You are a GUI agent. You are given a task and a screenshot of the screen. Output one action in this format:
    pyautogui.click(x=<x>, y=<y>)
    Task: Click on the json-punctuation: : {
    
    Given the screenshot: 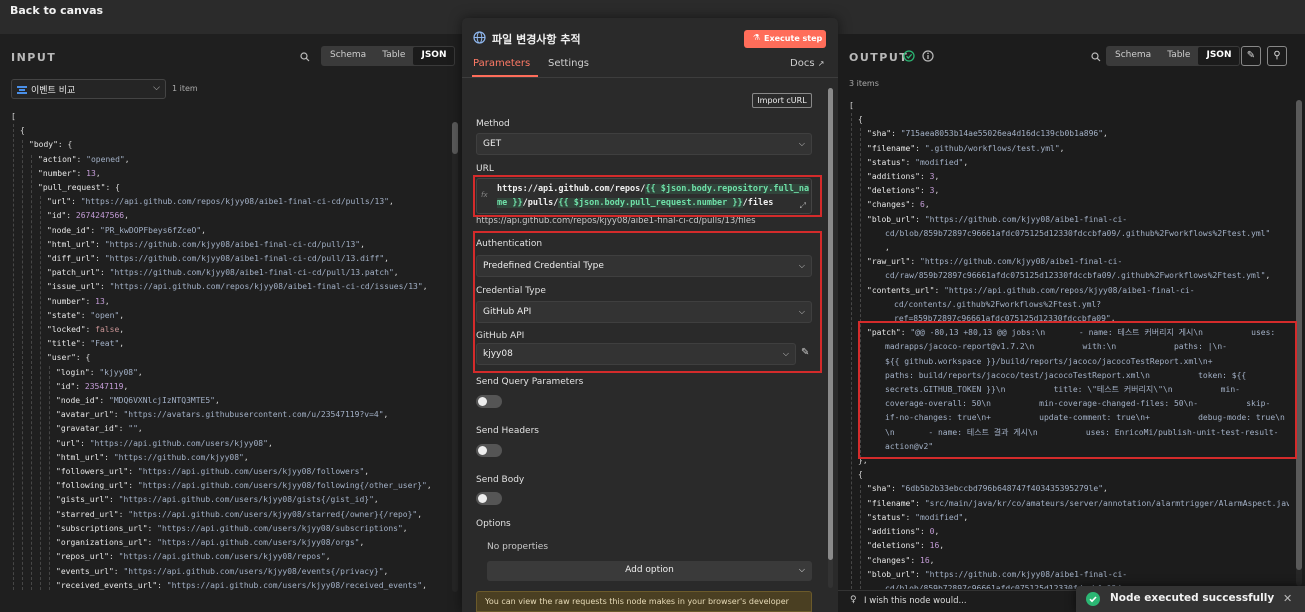 What is the action you would take?
    pyautogui.click(x=65, y=145)
    